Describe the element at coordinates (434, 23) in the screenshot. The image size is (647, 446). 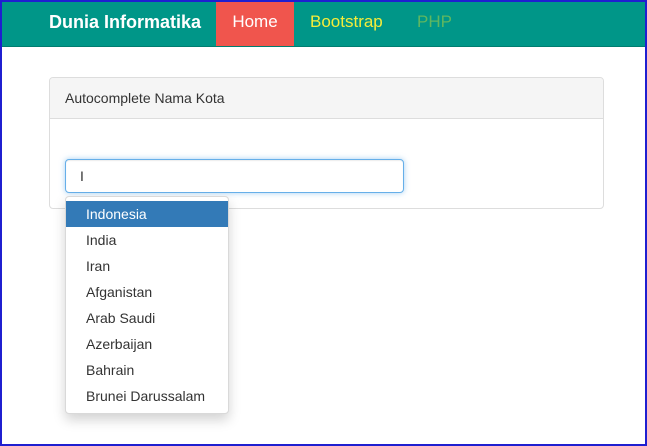
I see `nav-item-php: PHP` at that location.